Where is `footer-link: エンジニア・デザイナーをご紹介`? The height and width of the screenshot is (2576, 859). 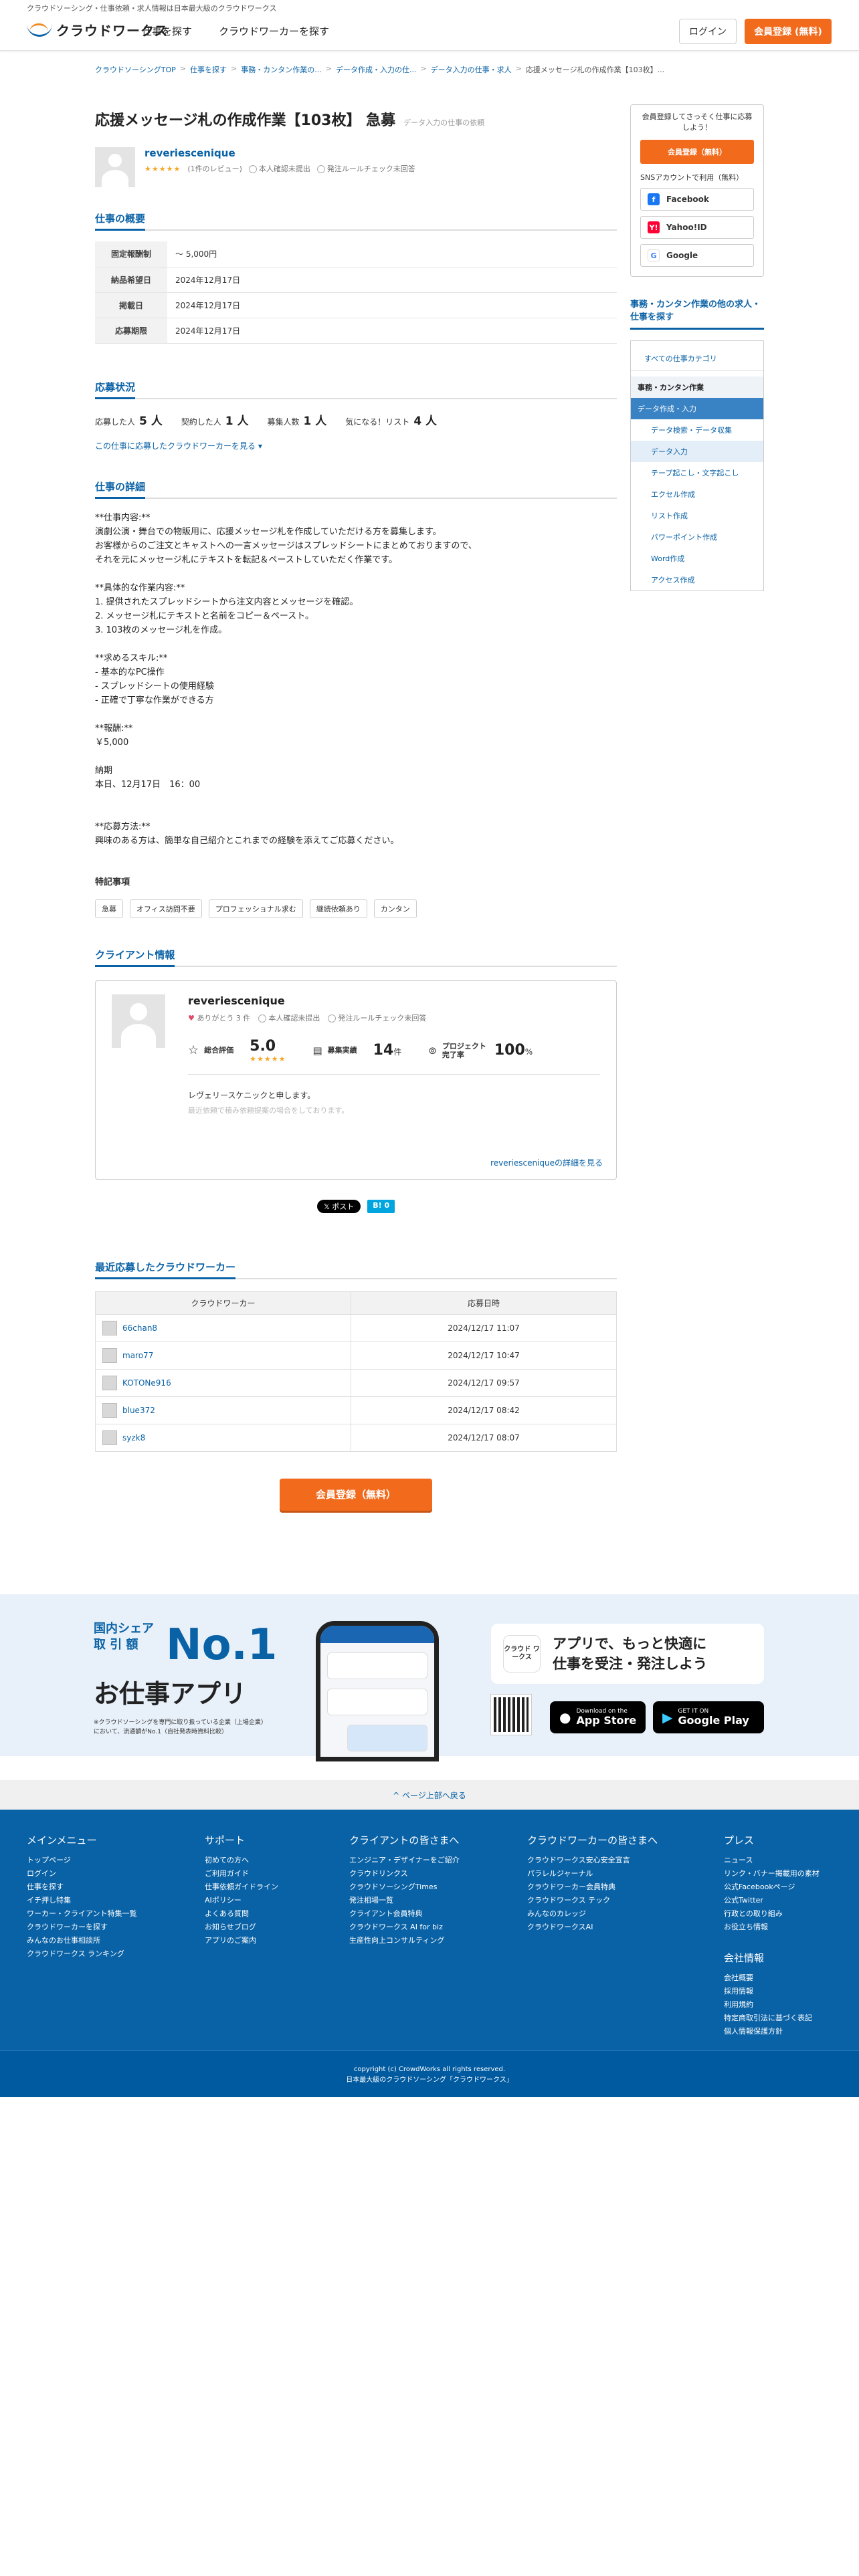
footer-link: エンジニア・デザイナーをご紹介 is located at coordinates (405, 1861).